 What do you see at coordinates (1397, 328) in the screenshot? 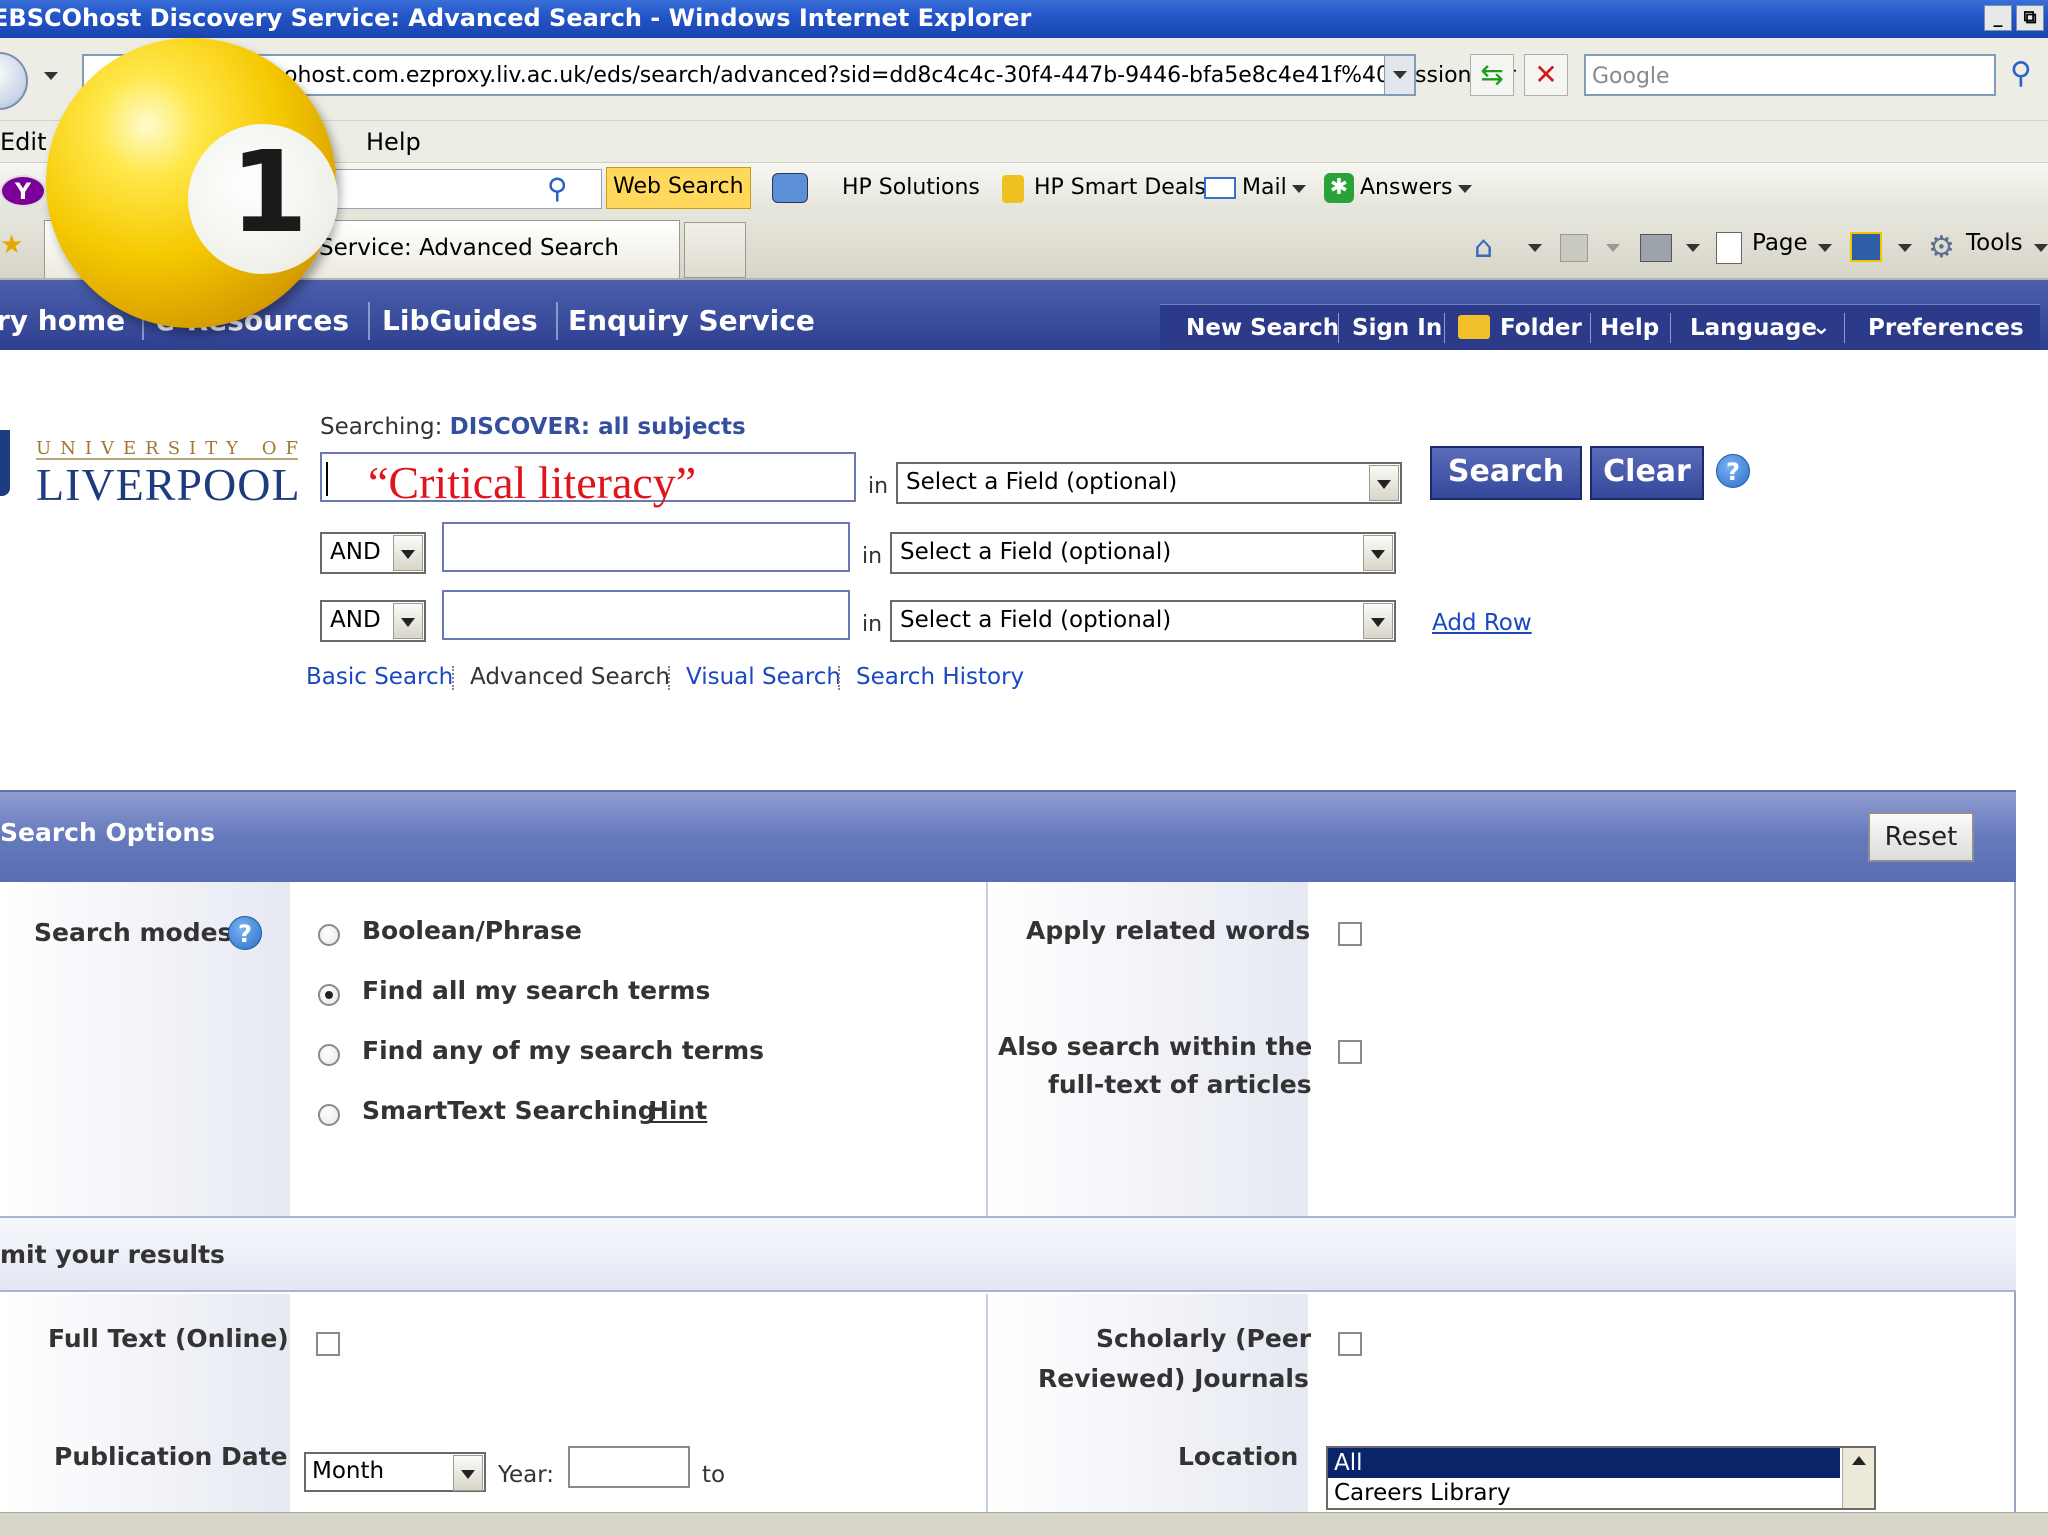
I see `sign-in-link: Sign In` at bounding box center [1397, 328].